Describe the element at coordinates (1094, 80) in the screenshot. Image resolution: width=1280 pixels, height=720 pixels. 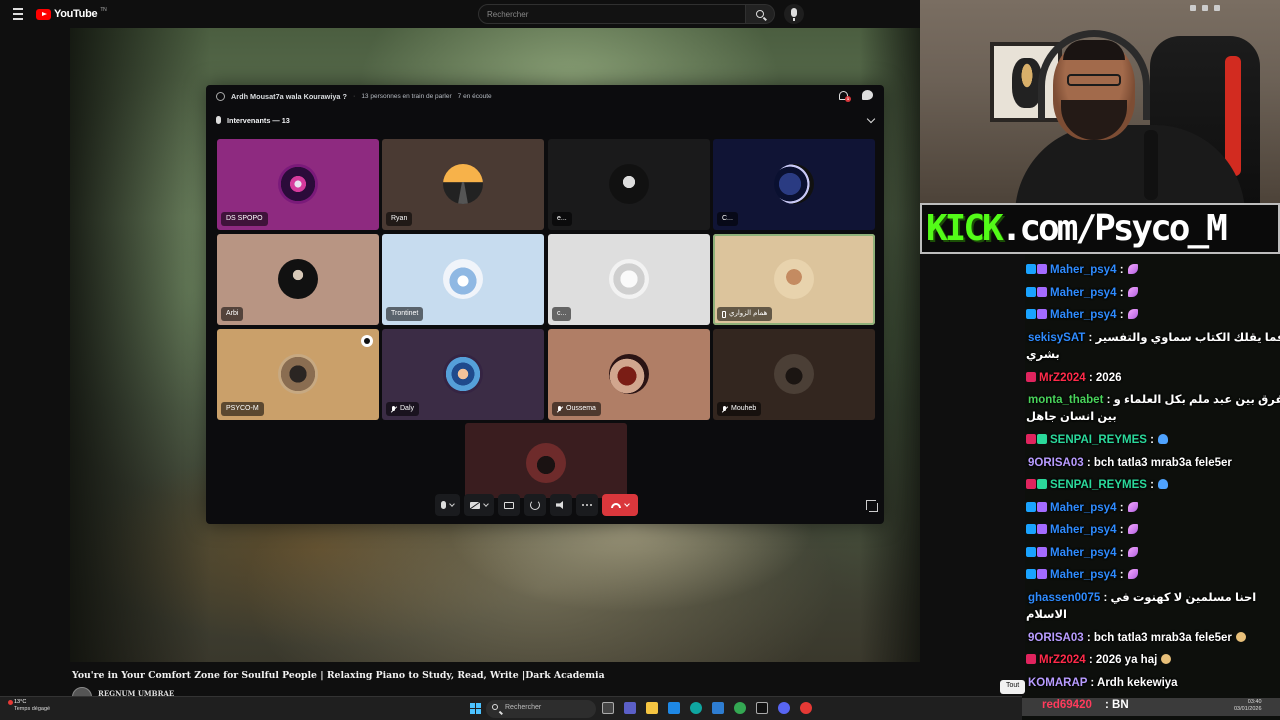
I see `glasses` at that location.